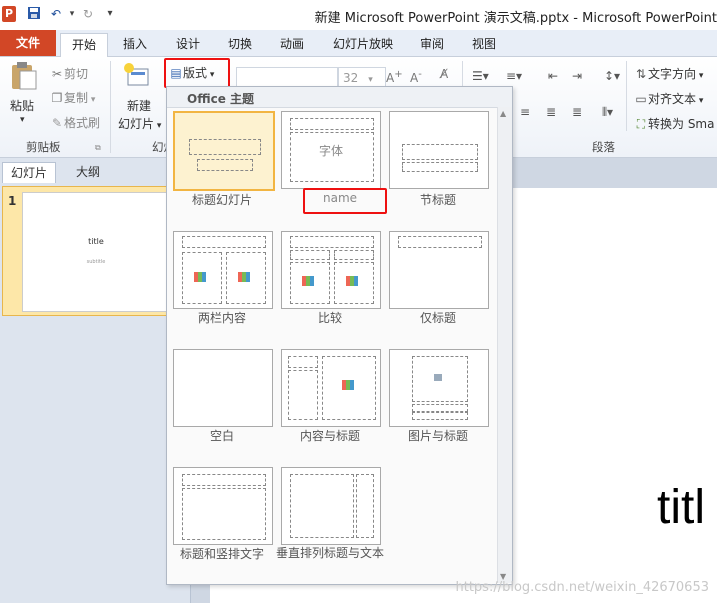 The width and height of the screenshot is (717, 603). What do you see at coordinates (135, 44) in the screenshot?
I see `tab-insert: 插入` at bounding box center [135, 44].